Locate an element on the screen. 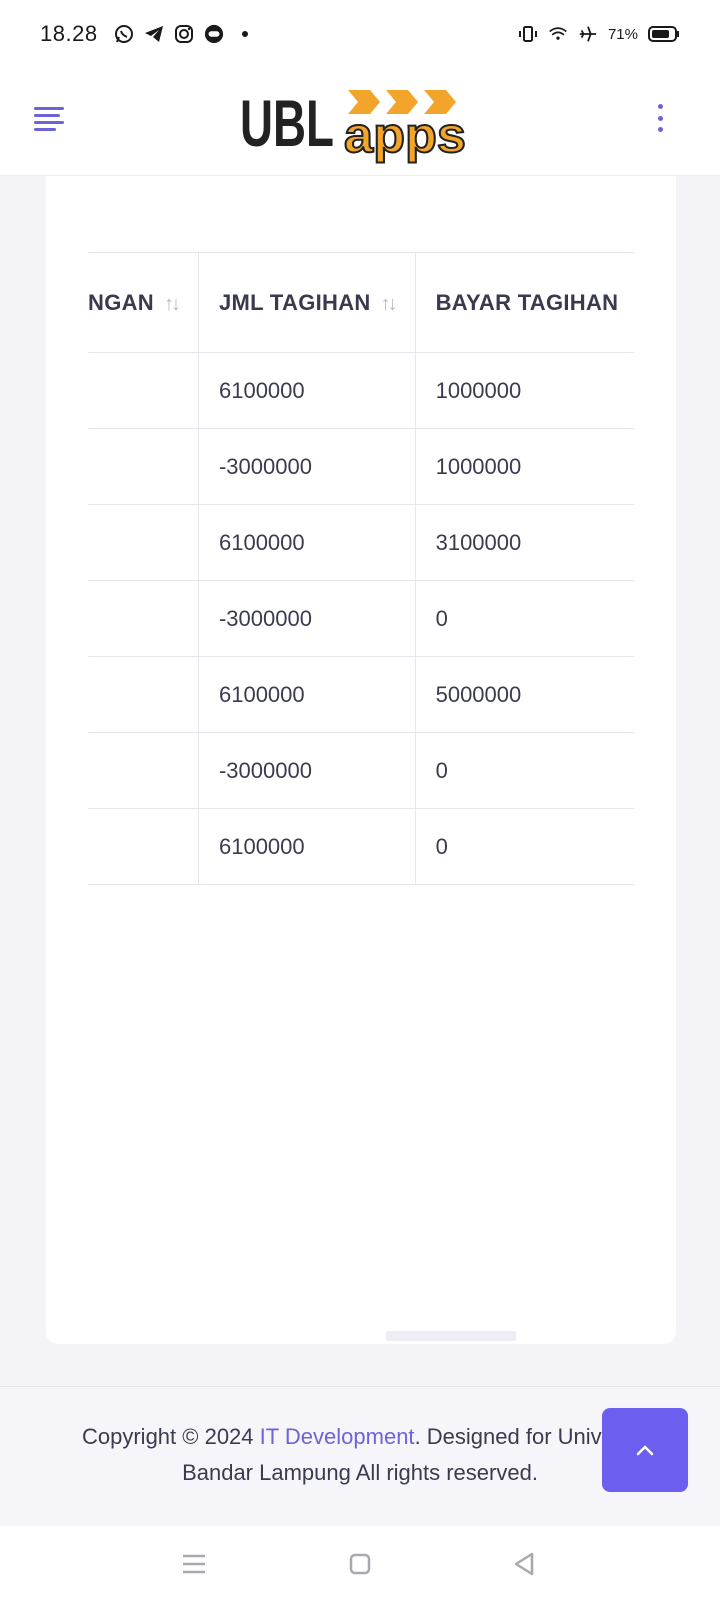 This screenshot has height=1600, width=720. app-header: UBL apps is located at coordinates (360, 122).